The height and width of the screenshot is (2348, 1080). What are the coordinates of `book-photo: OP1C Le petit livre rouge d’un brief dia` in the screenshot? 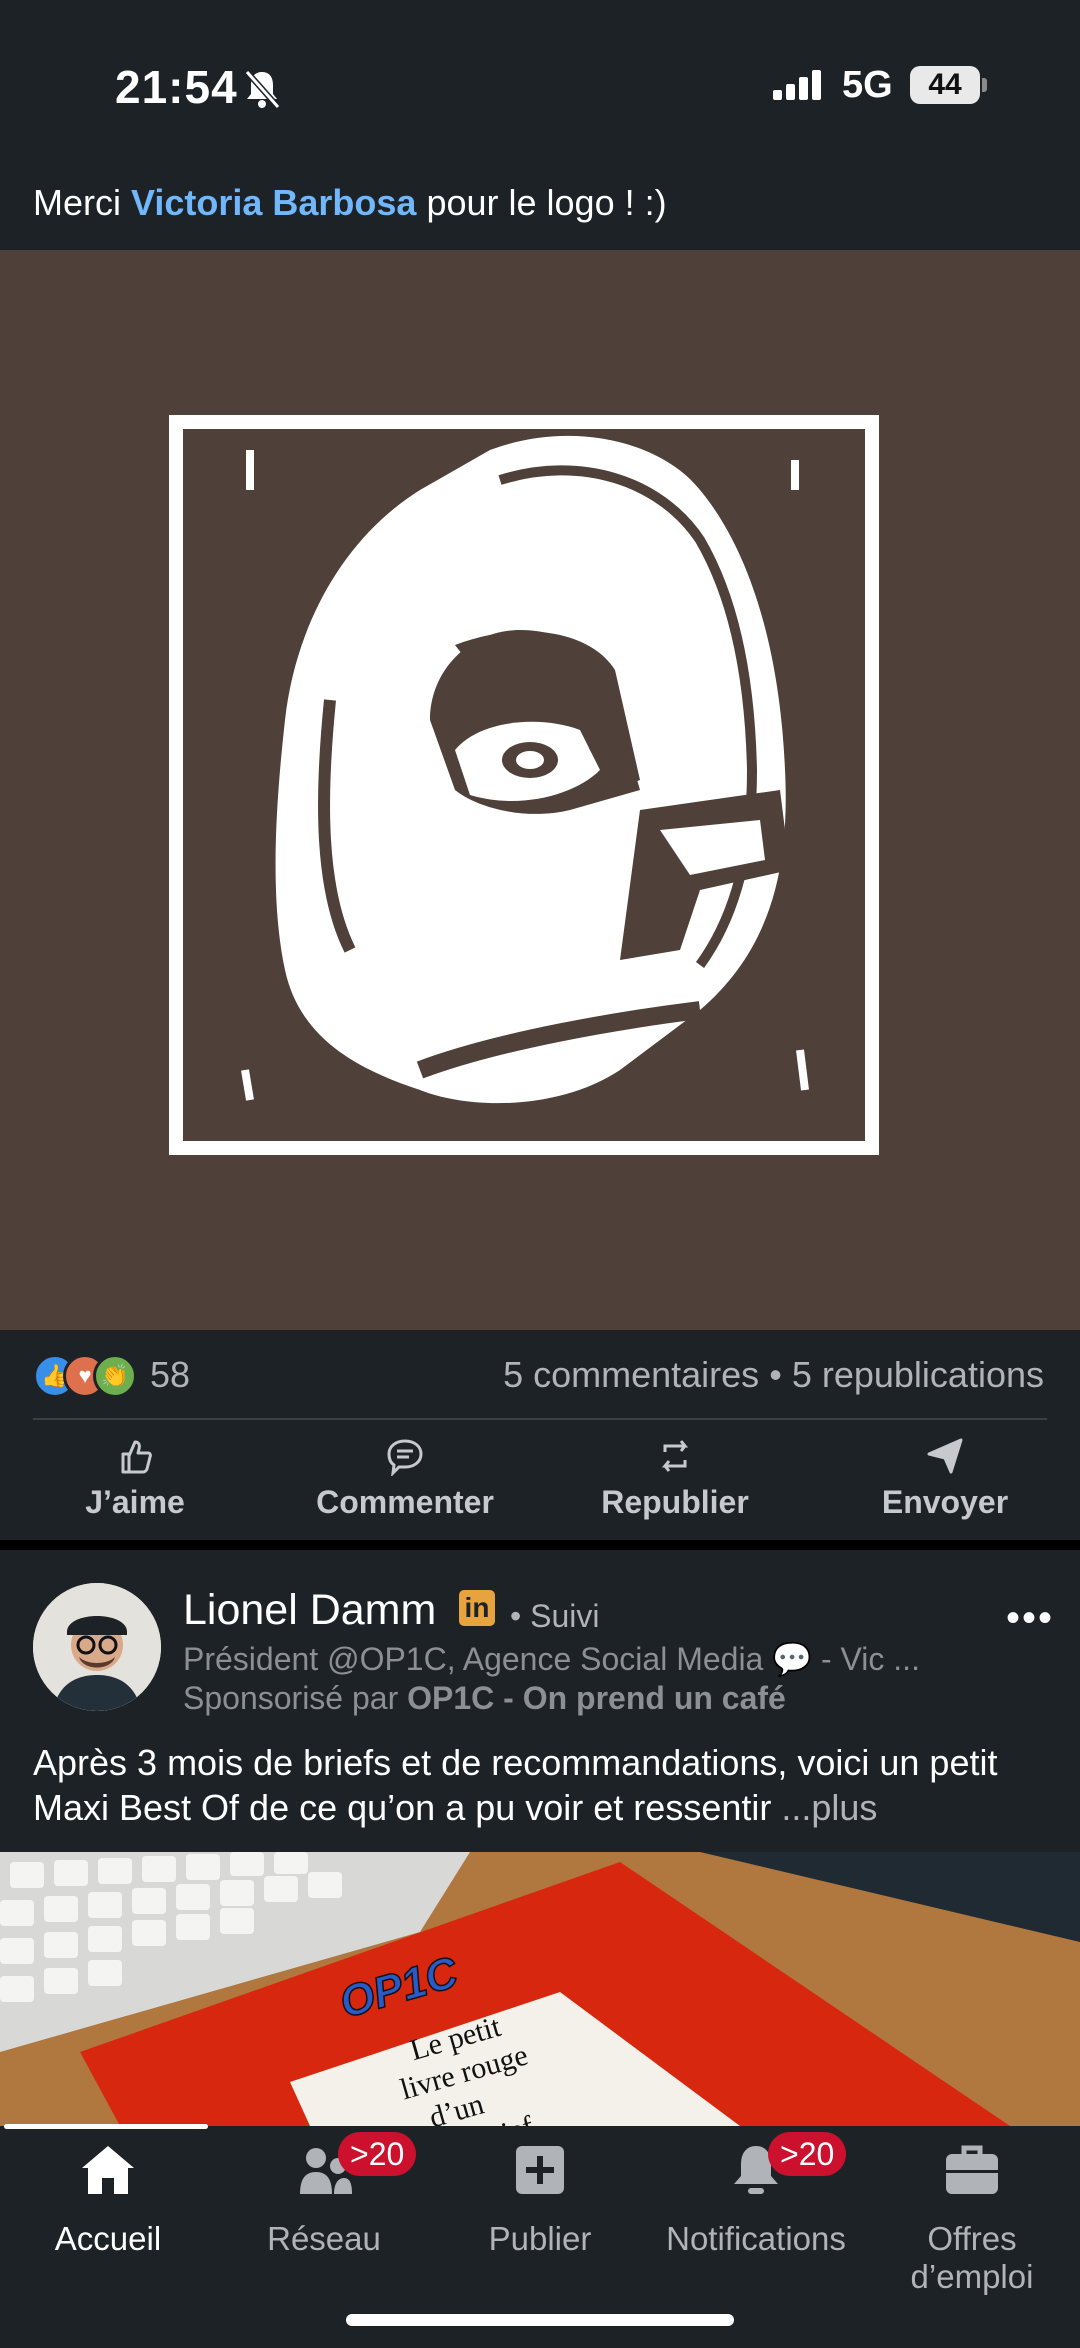 It's located at (540, 1989).